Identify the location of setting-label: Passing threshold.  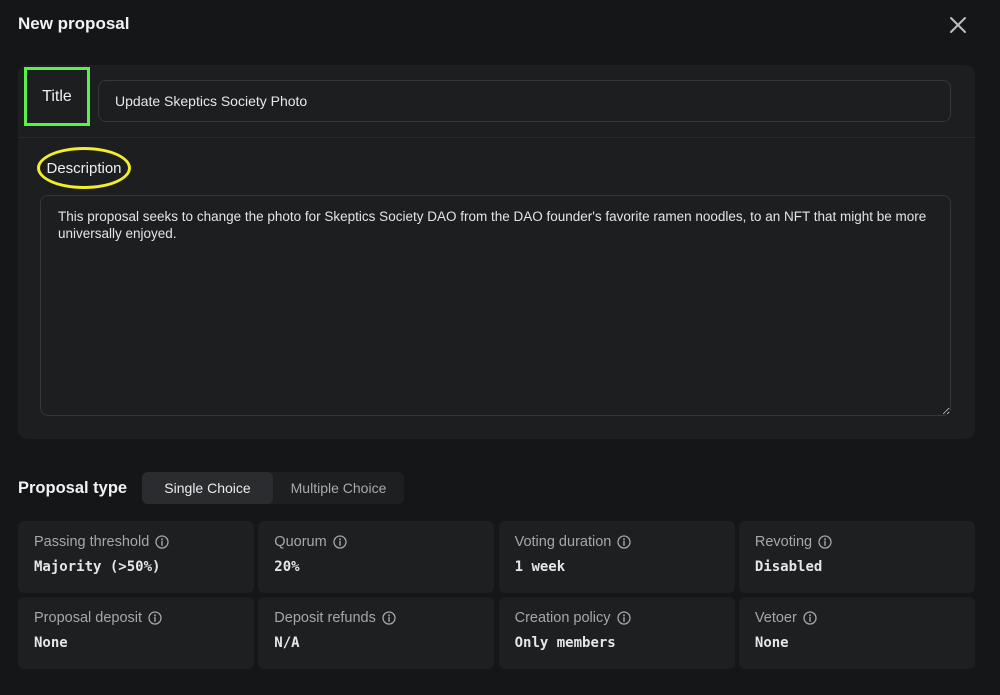
(92, 542).